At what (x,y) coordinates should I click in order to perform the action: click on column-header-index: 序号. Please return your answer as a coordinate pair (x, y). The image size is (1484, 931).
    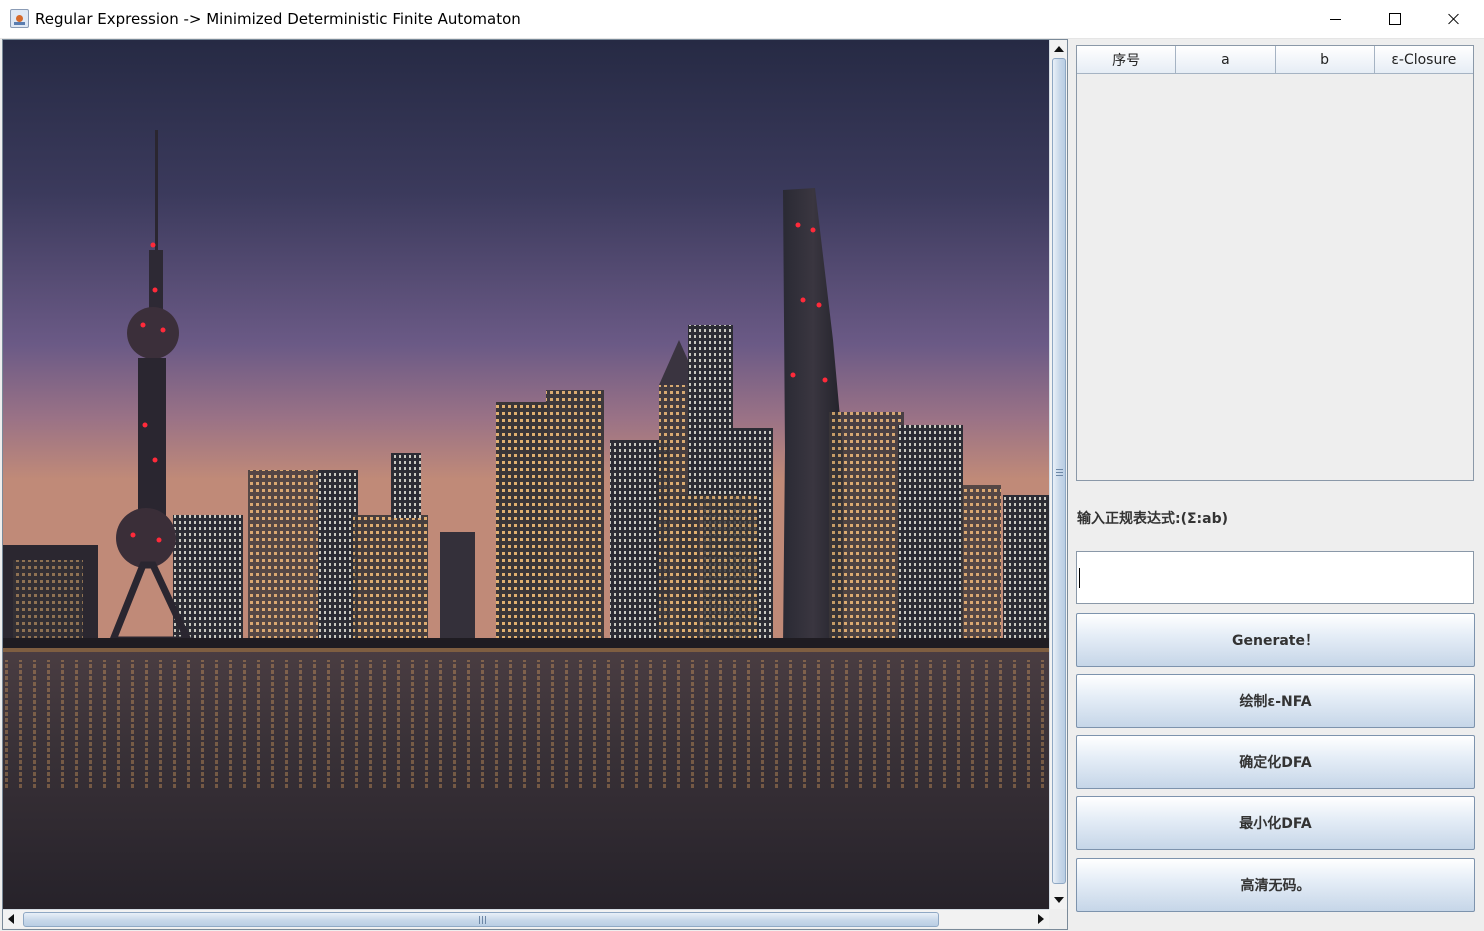
    Looking at the image, I should click on (1127, 60).